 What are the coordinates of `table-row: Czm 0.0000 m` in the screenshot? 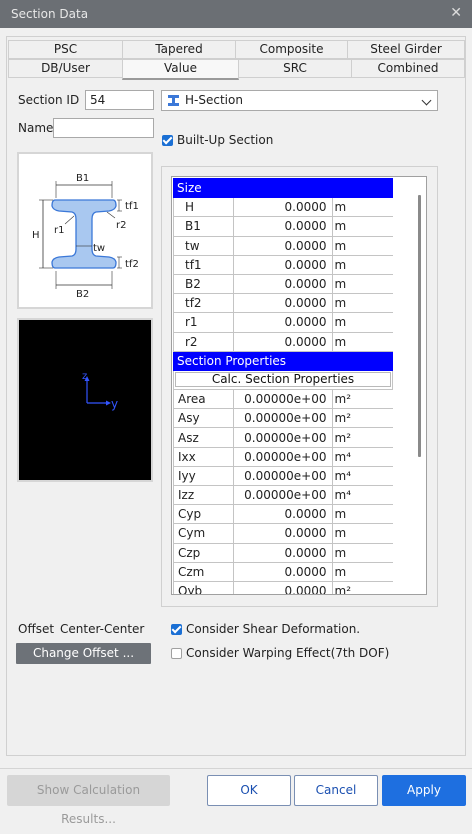 It's located at (283, 571).